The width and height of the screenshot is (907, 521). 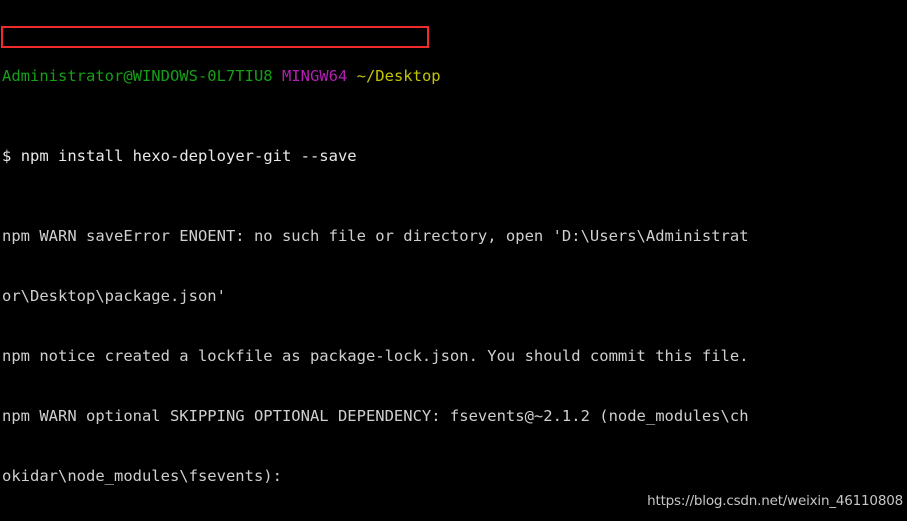 What do you see at coordinates (454, 156) in the screenshot?
I see `command-line: $ npm install hexo-deployer-git --save` at bounding box center [454, 156].